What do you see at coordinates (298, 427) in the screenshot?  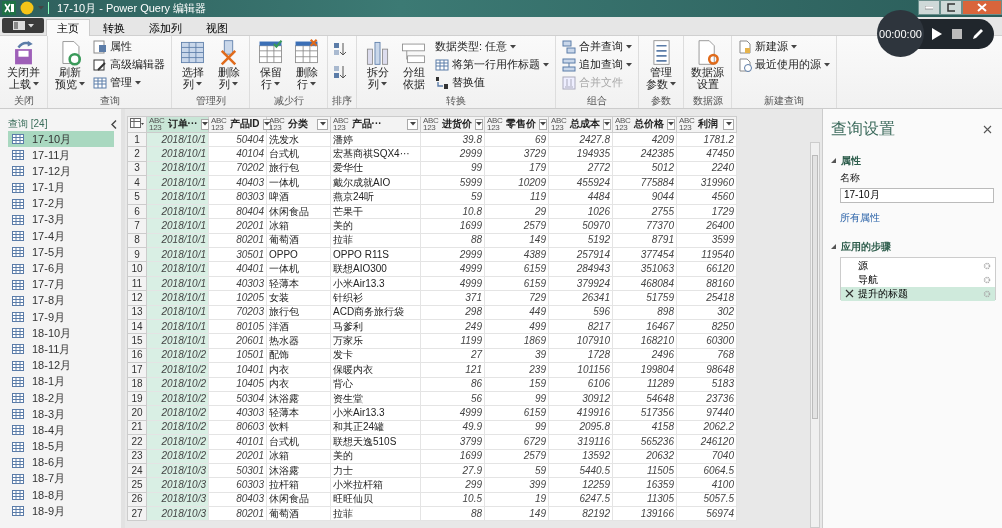 I see `table-cell: 饮料` at bounding box center [298, 427].